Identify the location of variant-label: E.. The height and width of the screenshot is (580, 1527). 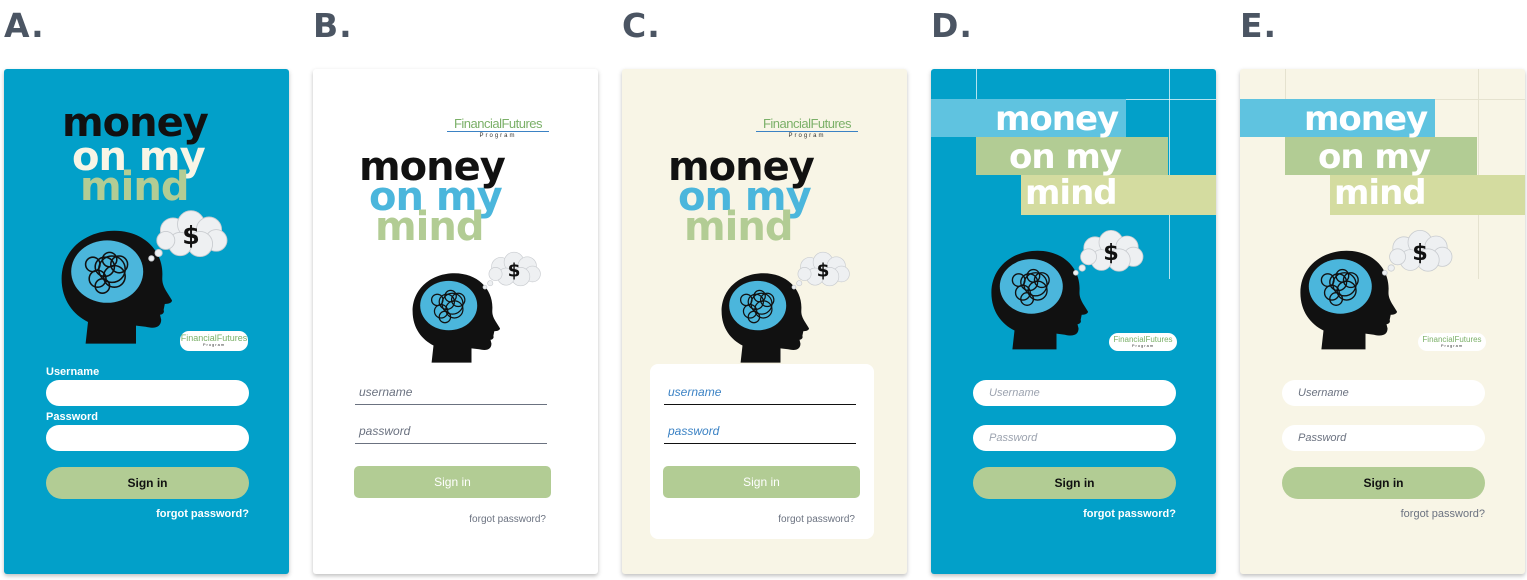
(1259, 25).